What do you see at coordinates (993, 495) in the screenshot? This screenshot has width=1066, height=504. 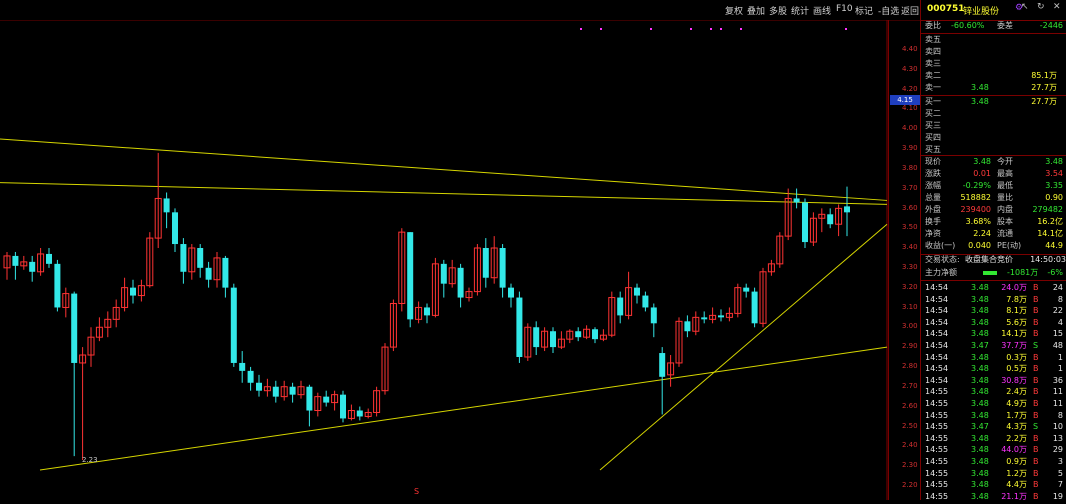 I see `tick-row: 14:55 3.48 21.1万 B 19` at bounding box center [993, 495].